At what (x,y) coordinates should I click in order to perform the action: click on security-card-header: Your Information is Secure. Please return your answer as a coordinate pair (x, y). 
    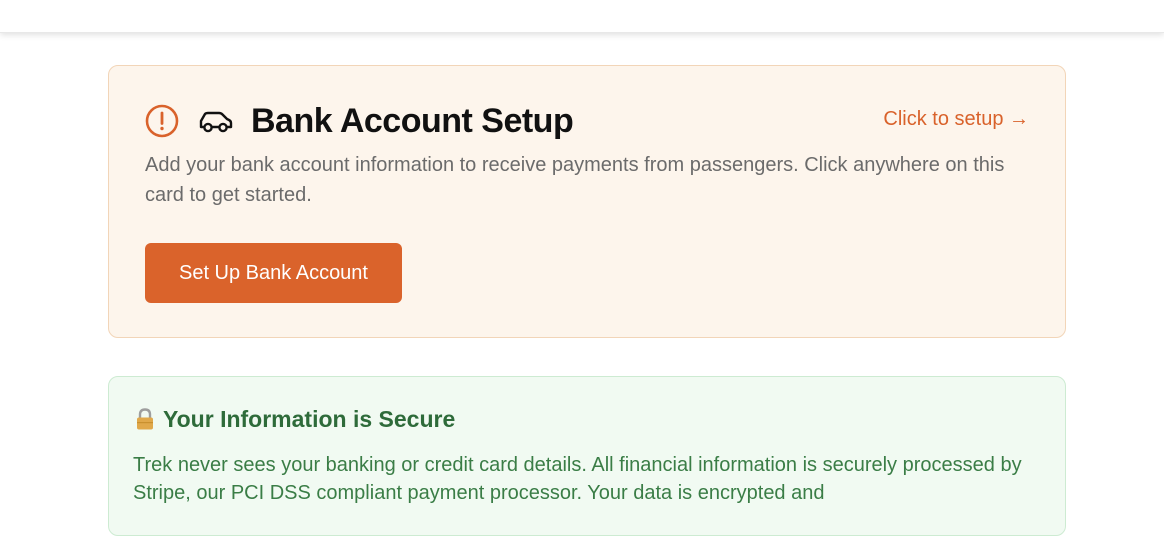
    Looking at the image, I should click on (295, 419).